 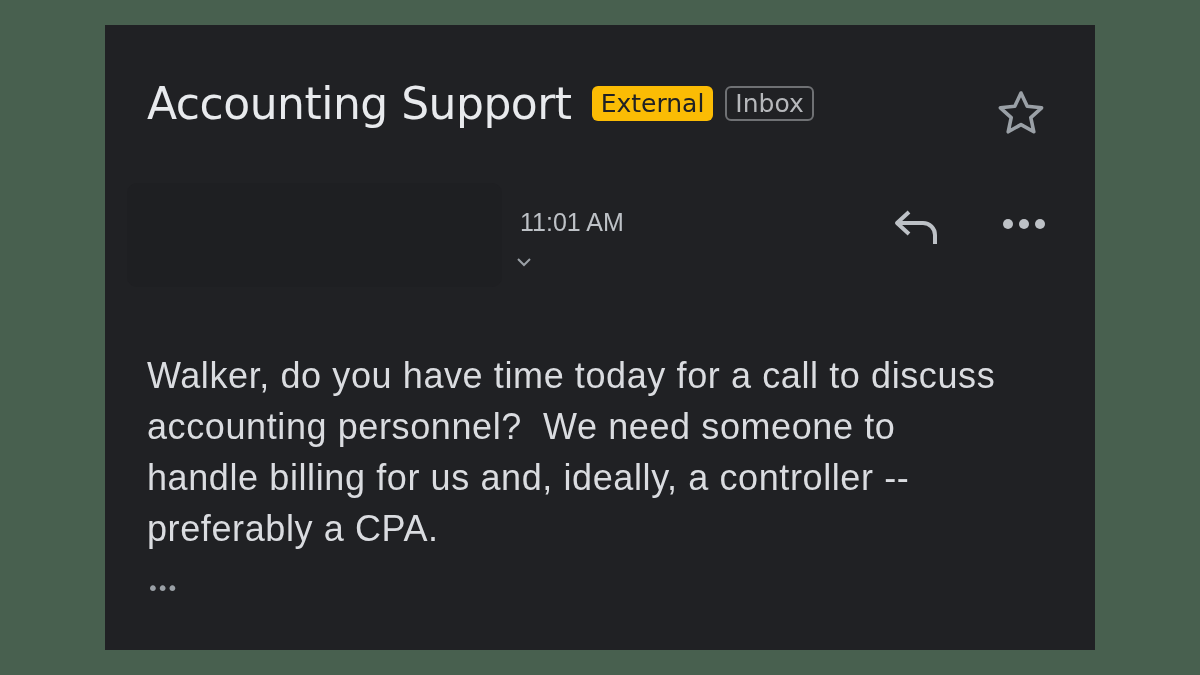 I want to click on label-tag: Inbox, so click(x=769, y=103).